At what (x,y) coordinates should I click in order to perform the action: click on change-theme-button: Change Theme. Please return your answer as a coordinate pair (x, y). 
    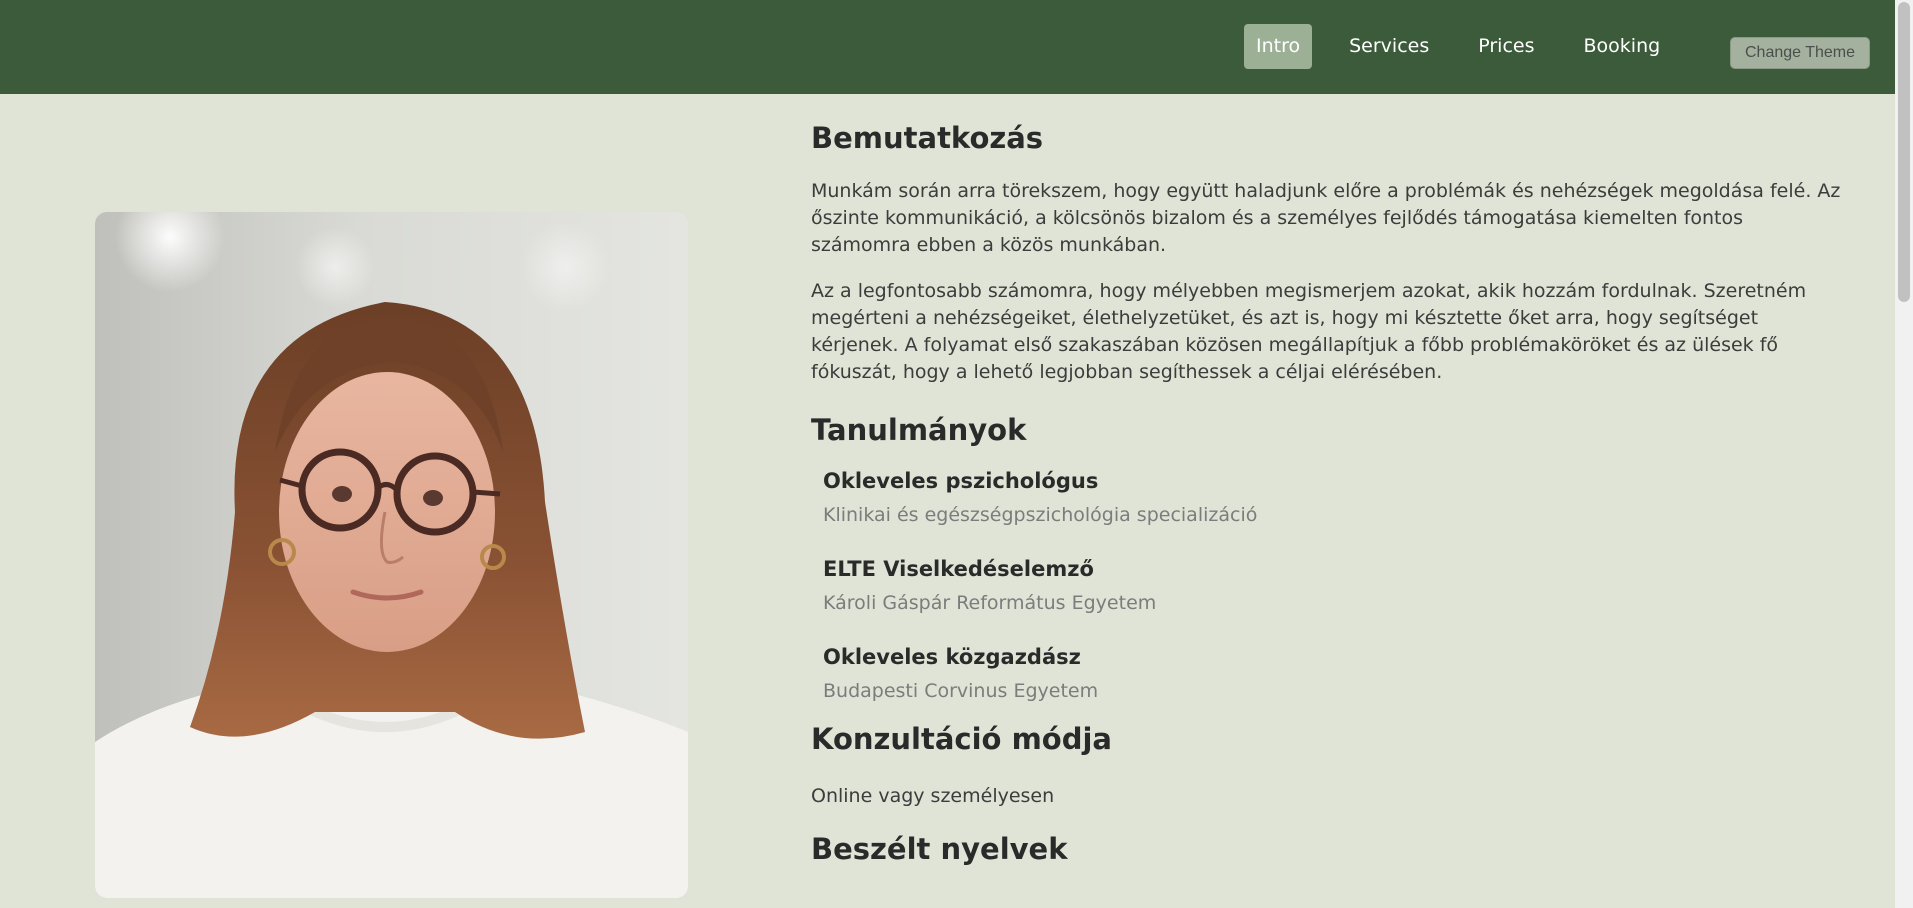
    Looking at the image, I should click on (1800, 53).